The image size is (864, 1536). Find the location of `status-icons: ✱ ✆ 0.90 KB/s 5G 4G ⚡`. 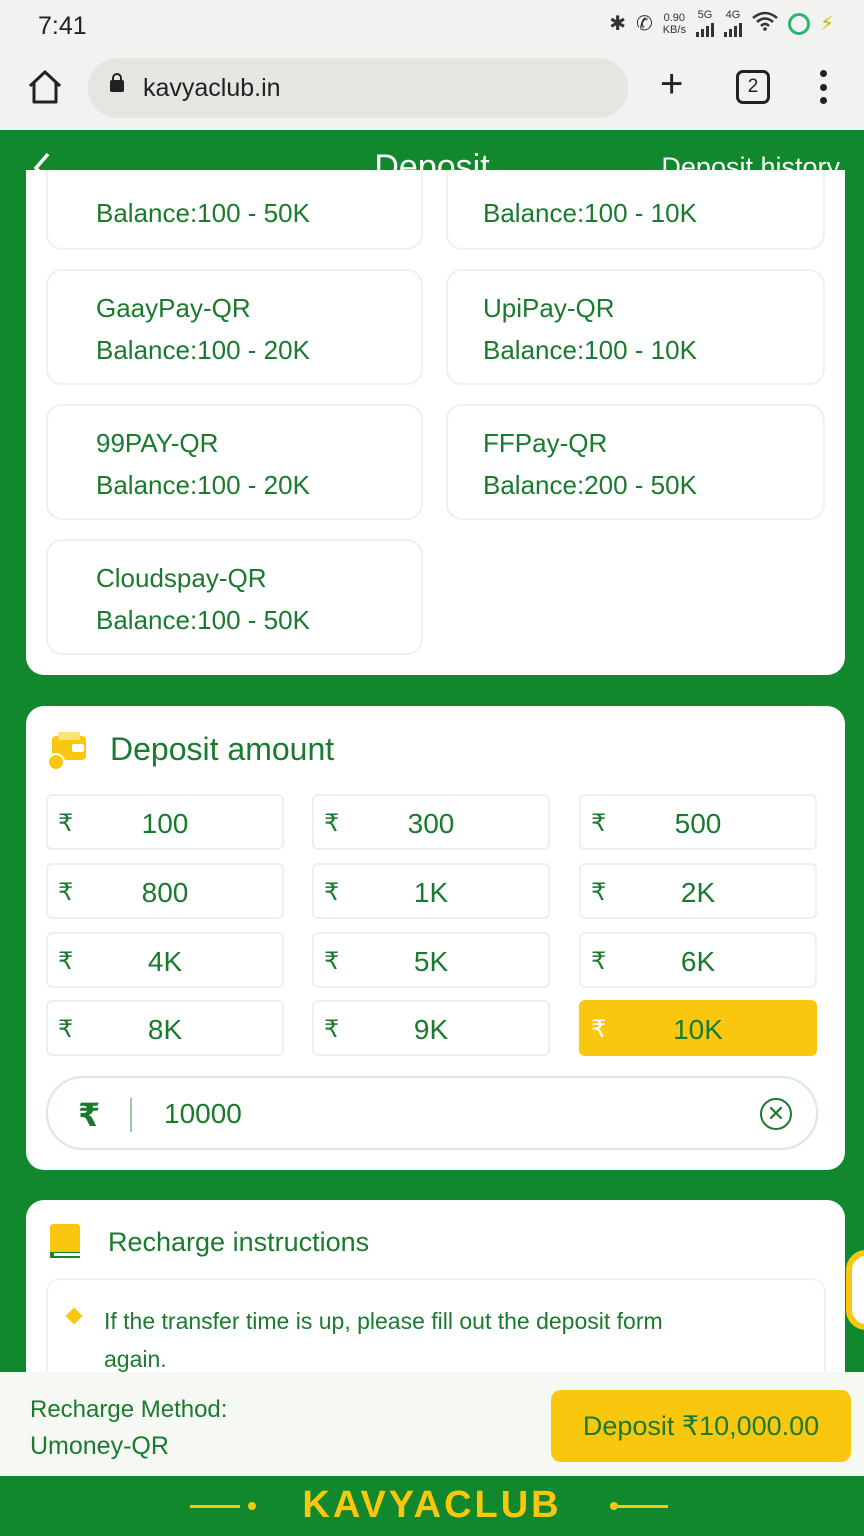

status-icons: ✱ ✆ 0.90 KB/s 5G 4G ⚡ is located at coordinates (721, 23).